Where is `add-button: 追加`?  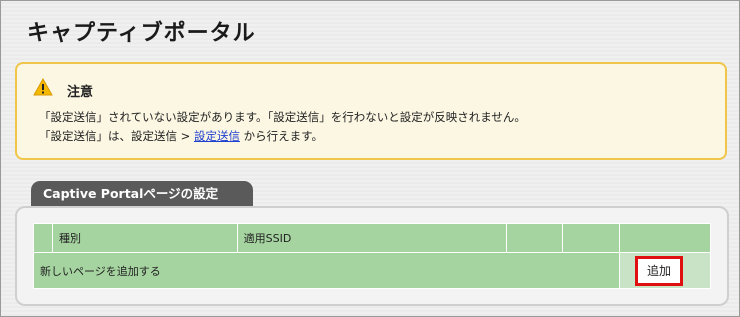
add-button: 追加 is located at coordinates (659, 270).